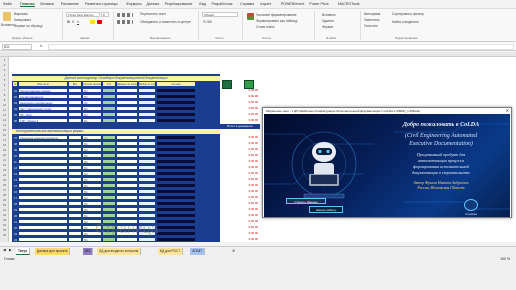 Image resolution: width=516 pixels, height=290 pixels. Describe the element at coordinates (28, 26) in the screenshot. I see `format-painter-button: Формат по образцу` at that location.